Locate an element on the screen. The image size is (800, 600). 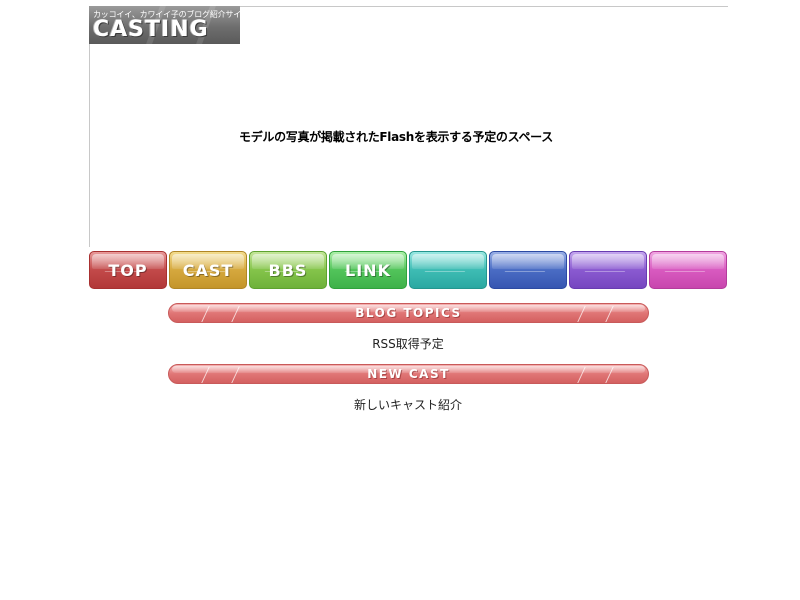
logo-wordmark: CASTING is located at coordinates (151, 29).